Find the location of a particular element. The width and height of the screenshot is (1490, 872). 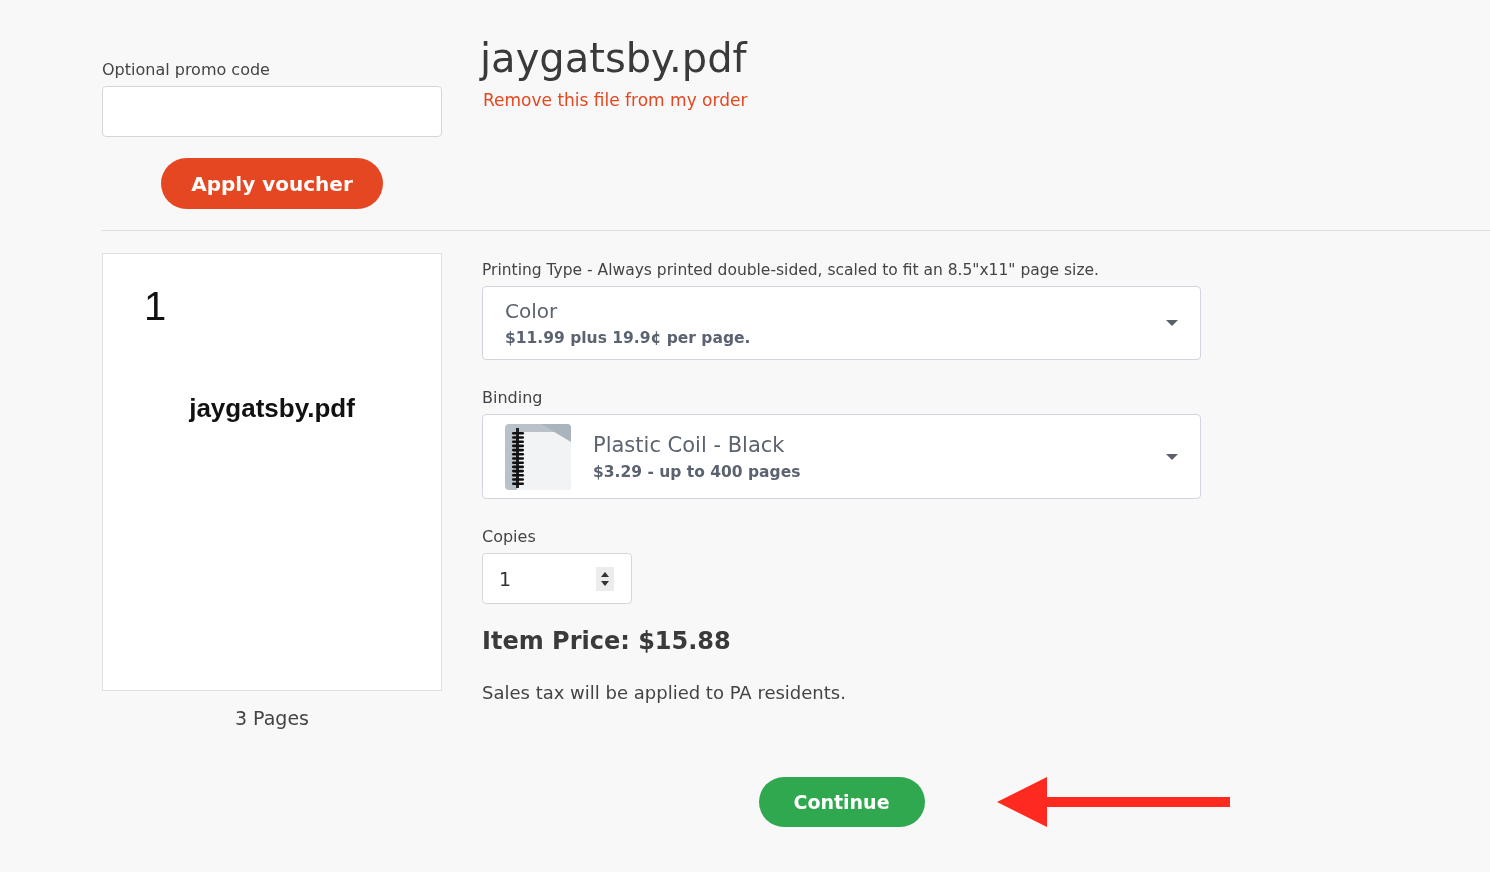

page-text: jaygatsby.pdf is located at coordinates (272, 408).